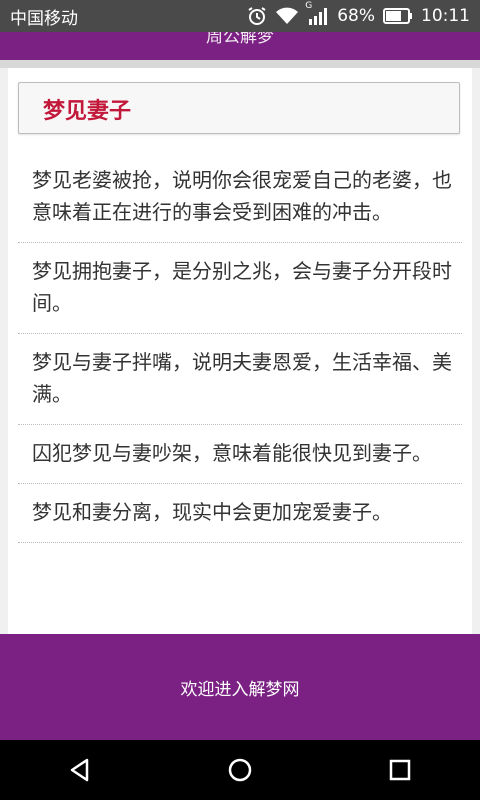  I want to click on back-button, so click(80, 770).